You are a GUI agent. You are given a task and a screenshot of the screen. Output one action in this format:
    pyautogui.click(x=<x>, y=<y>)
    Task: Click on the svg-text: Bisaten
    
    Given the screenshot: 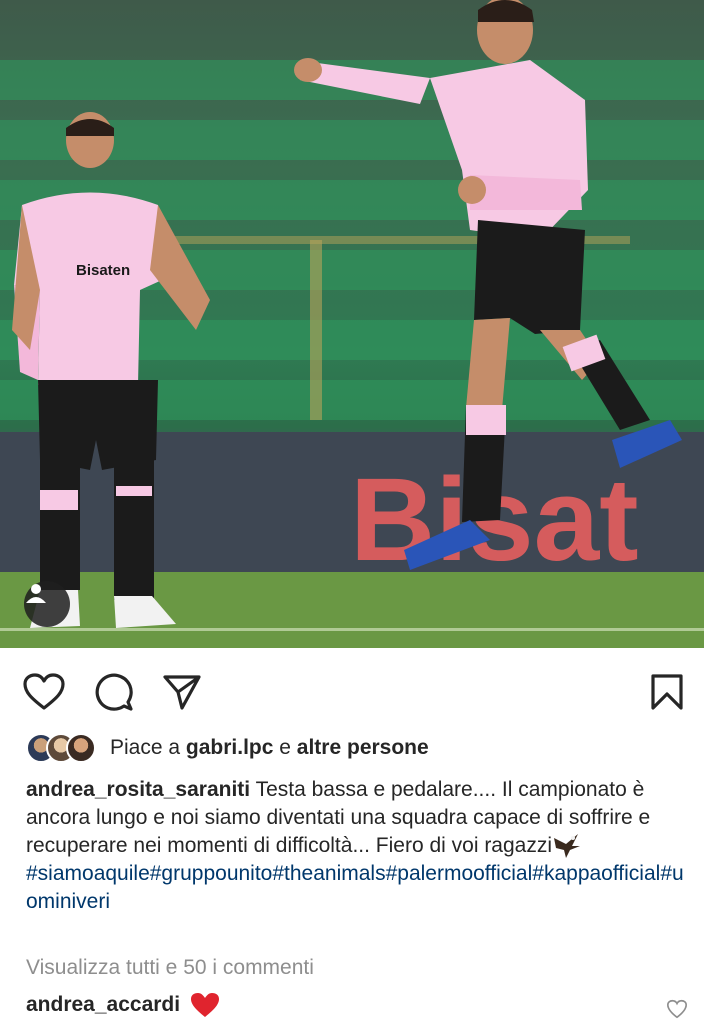 What is the action you would take?
    pyautogui.click(x=103, y=270)
    